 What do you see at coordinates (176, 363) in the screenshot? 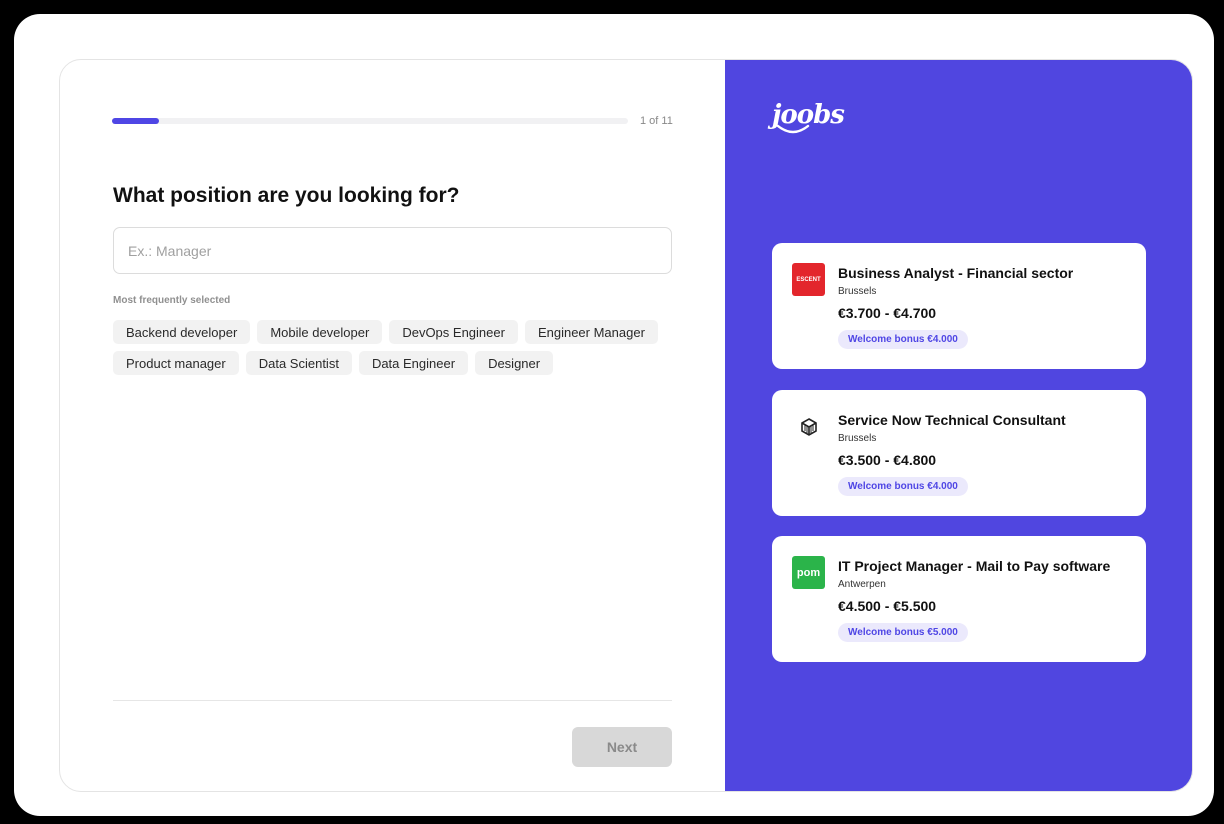
I see `chip-product-manager: Product manager` at bounding box center [176, 363].